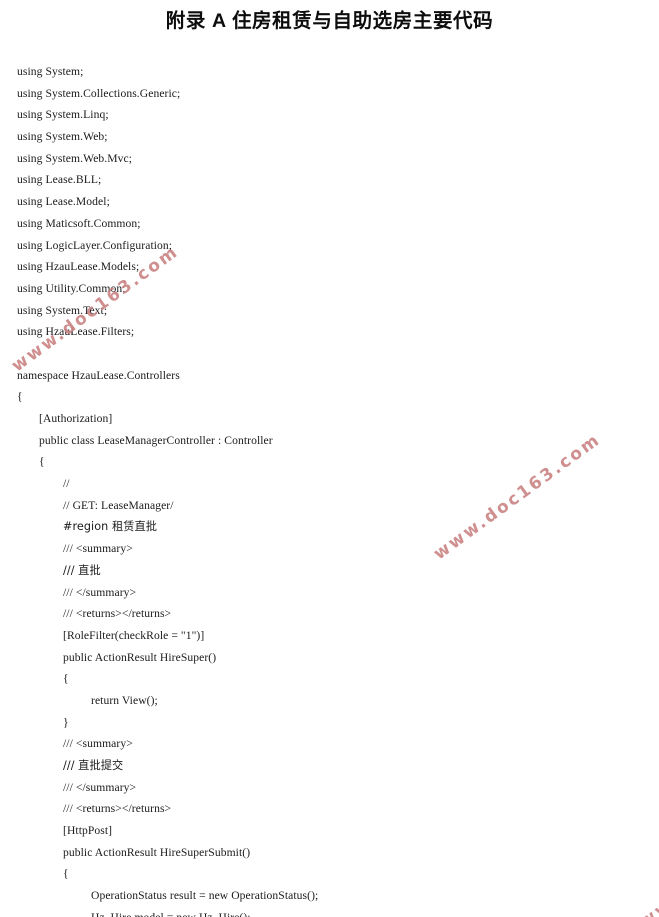 The width and height of the screenshot is (659, 917). Describe the element at coordinates (93, 765) in the screenshot. I see `code-line: /// 直批提交` at that location.